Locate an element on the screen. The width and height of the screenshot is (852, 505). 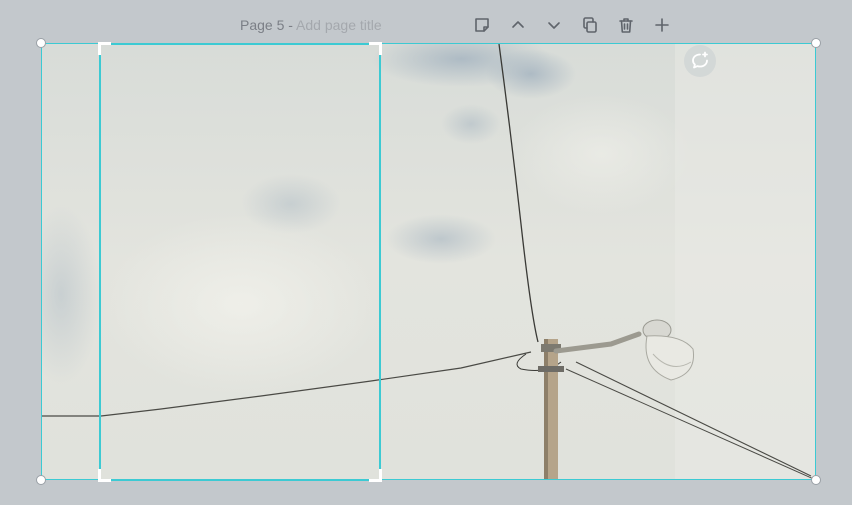
trash-icon is located at coordinates (626, 25).